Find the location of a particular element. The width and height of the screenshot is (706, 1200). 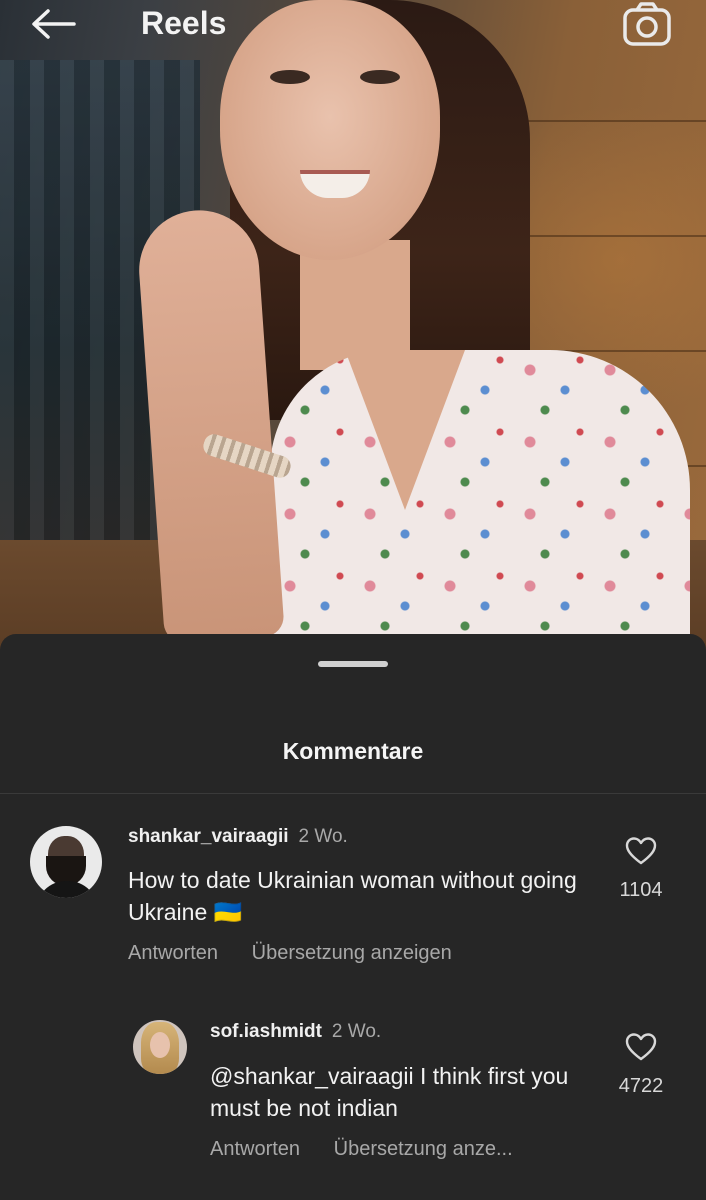

camera-icon is located at coordinates (647, 24).